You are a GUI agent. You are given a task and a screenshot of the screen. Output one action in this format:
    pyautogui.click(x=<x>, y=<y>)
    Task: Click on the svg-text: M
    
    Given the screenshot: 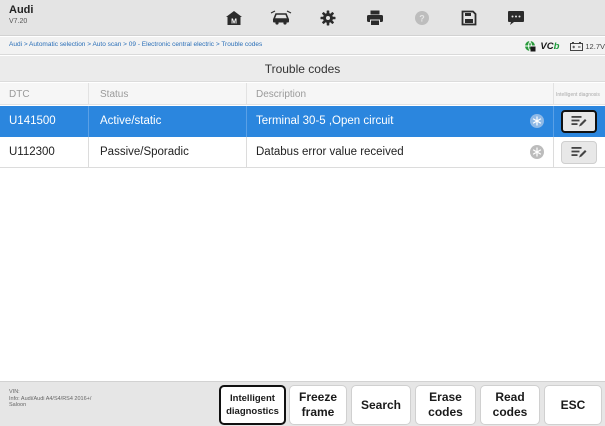 What is the action you would take?
    pyautogui.click(x=234, y=21)
    